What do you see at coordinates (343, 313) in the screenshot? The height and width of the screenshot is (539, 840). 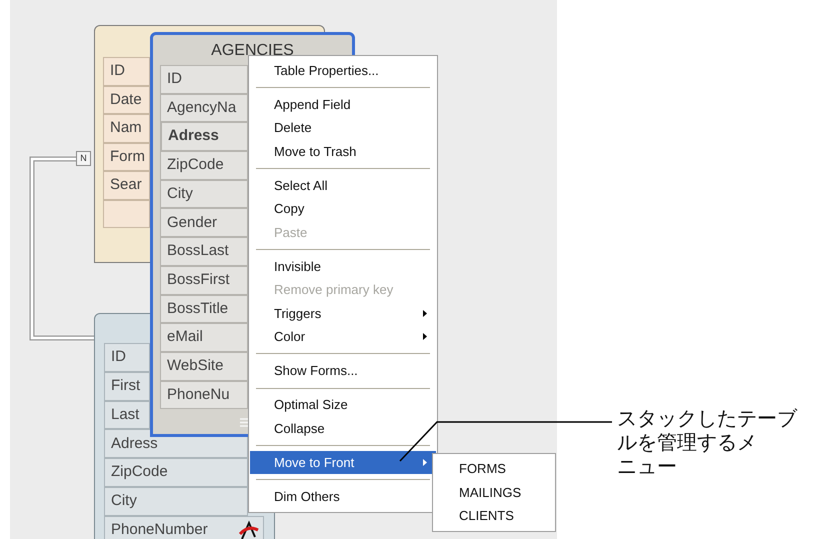 I see `menu-item: Triggers` at bounding box center [343, 313].